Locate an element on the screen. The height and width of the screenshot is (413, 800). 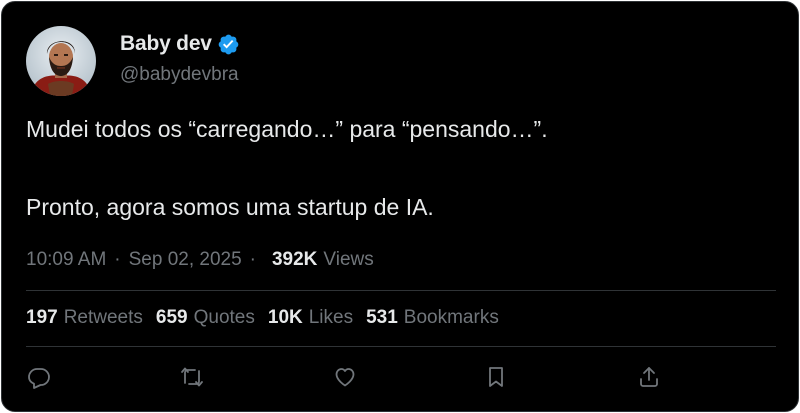
stat-label: Bookmarks is located at coordinates (451, 317).